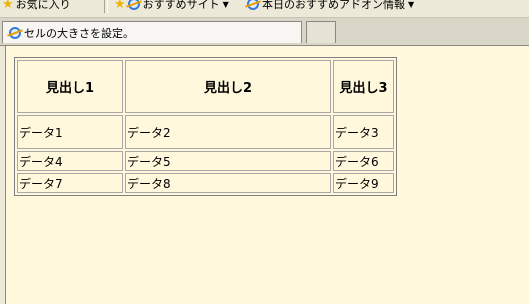 This screenshot has width=529, height=304. Describe the element at coordinates (70, 86) in the screenshot. I see `table-header: 見出し1` at that location.